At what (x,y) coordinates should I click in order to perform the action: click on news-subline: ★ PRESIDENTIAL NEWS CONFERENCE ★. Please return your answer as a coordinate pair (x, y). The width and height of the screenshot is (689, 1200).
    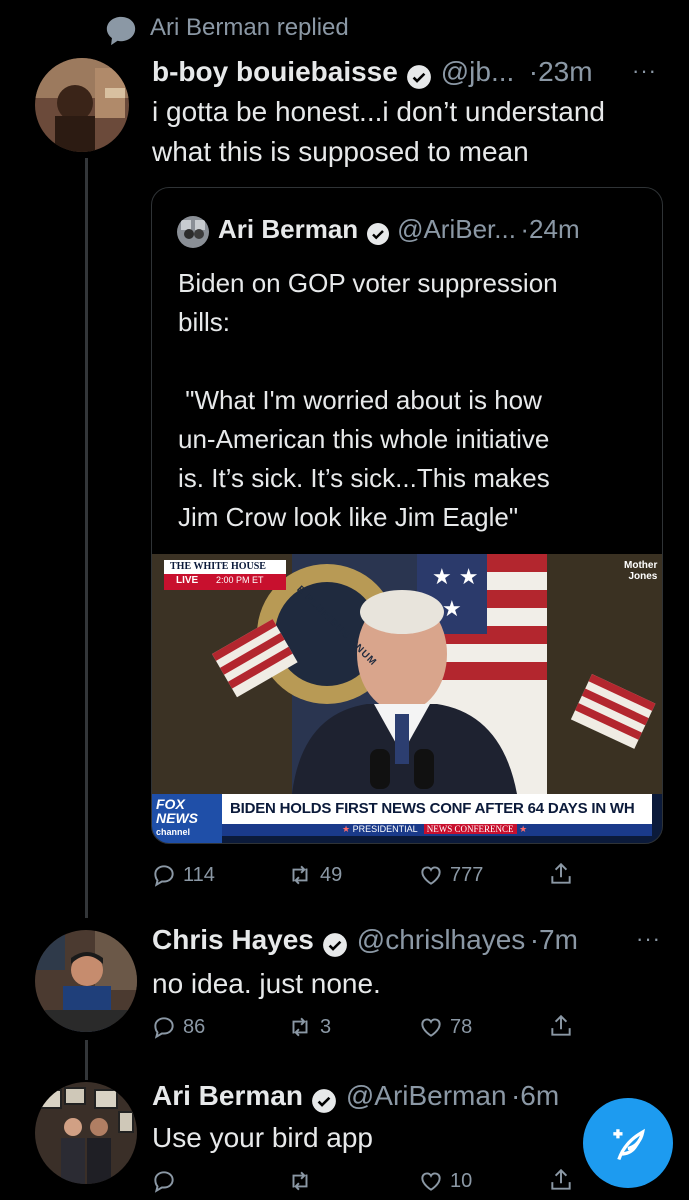
    Looking at the image, I should click on (435, 829).